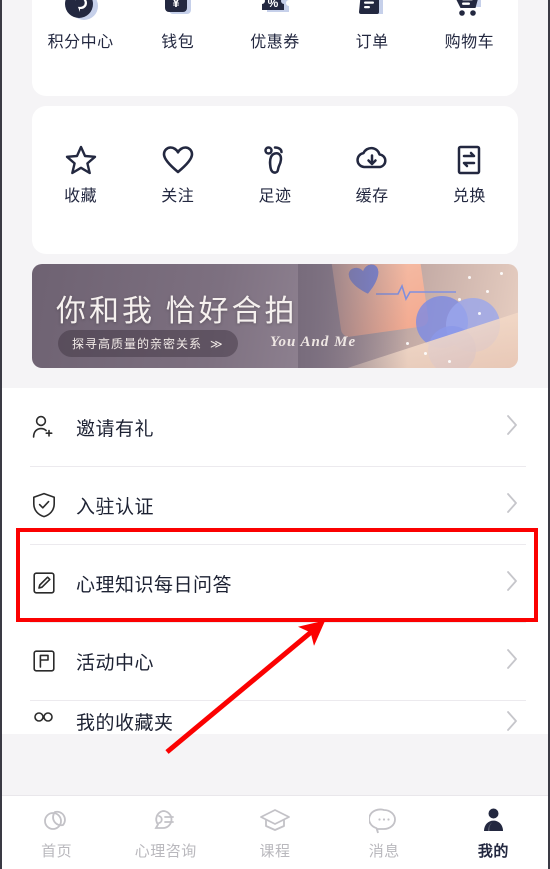  I want to click on list-item-label: 入驻认证, so click(115, 507).